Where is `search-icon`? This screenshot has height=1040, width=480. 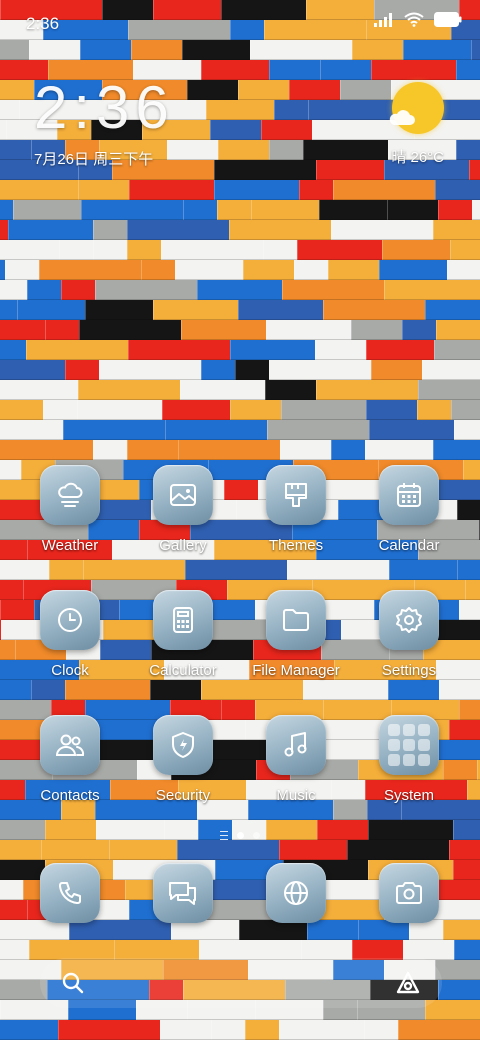 search-icon is located at coordinates (73, 983).